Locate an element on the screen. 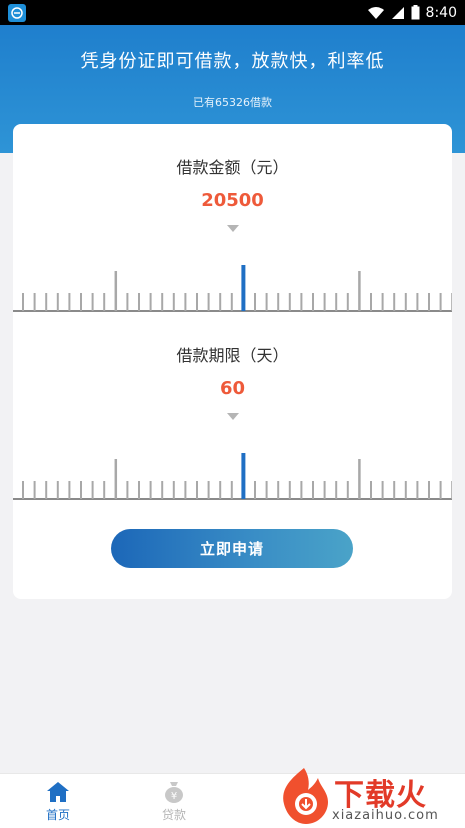 This screenshot has width=465, height=828. money-bag-icon: ¥ is located at coordinates (174, 792).